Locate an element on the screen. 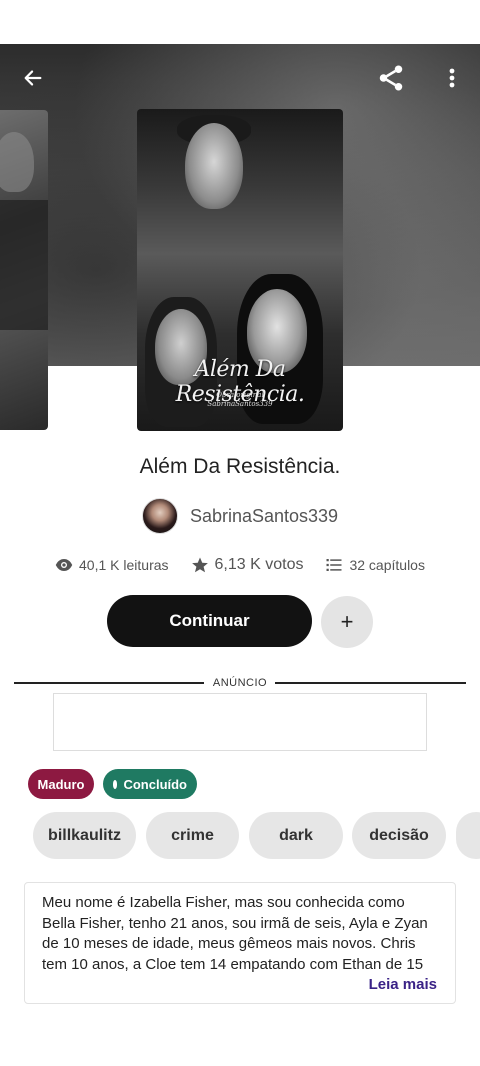 The image size is (480, 1066). share-icon is located at coordinates (391, 78).